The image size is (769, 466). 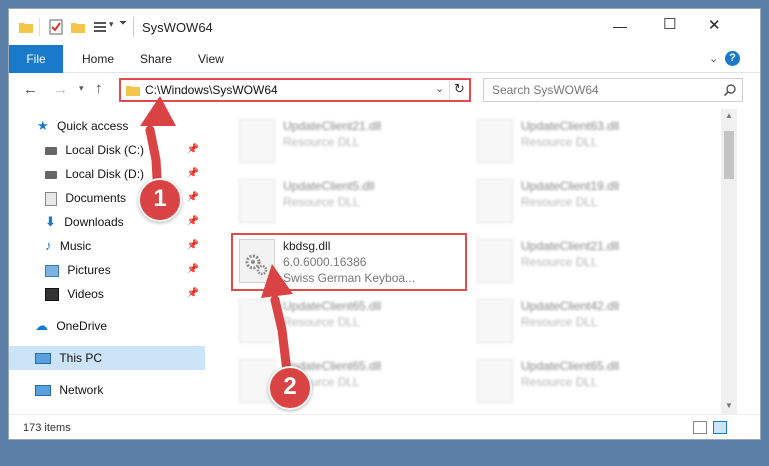 What do you see at coordinates (216, 240) in the screenshot?
I see `annotation-overlay` at bounding box center [216, 240].